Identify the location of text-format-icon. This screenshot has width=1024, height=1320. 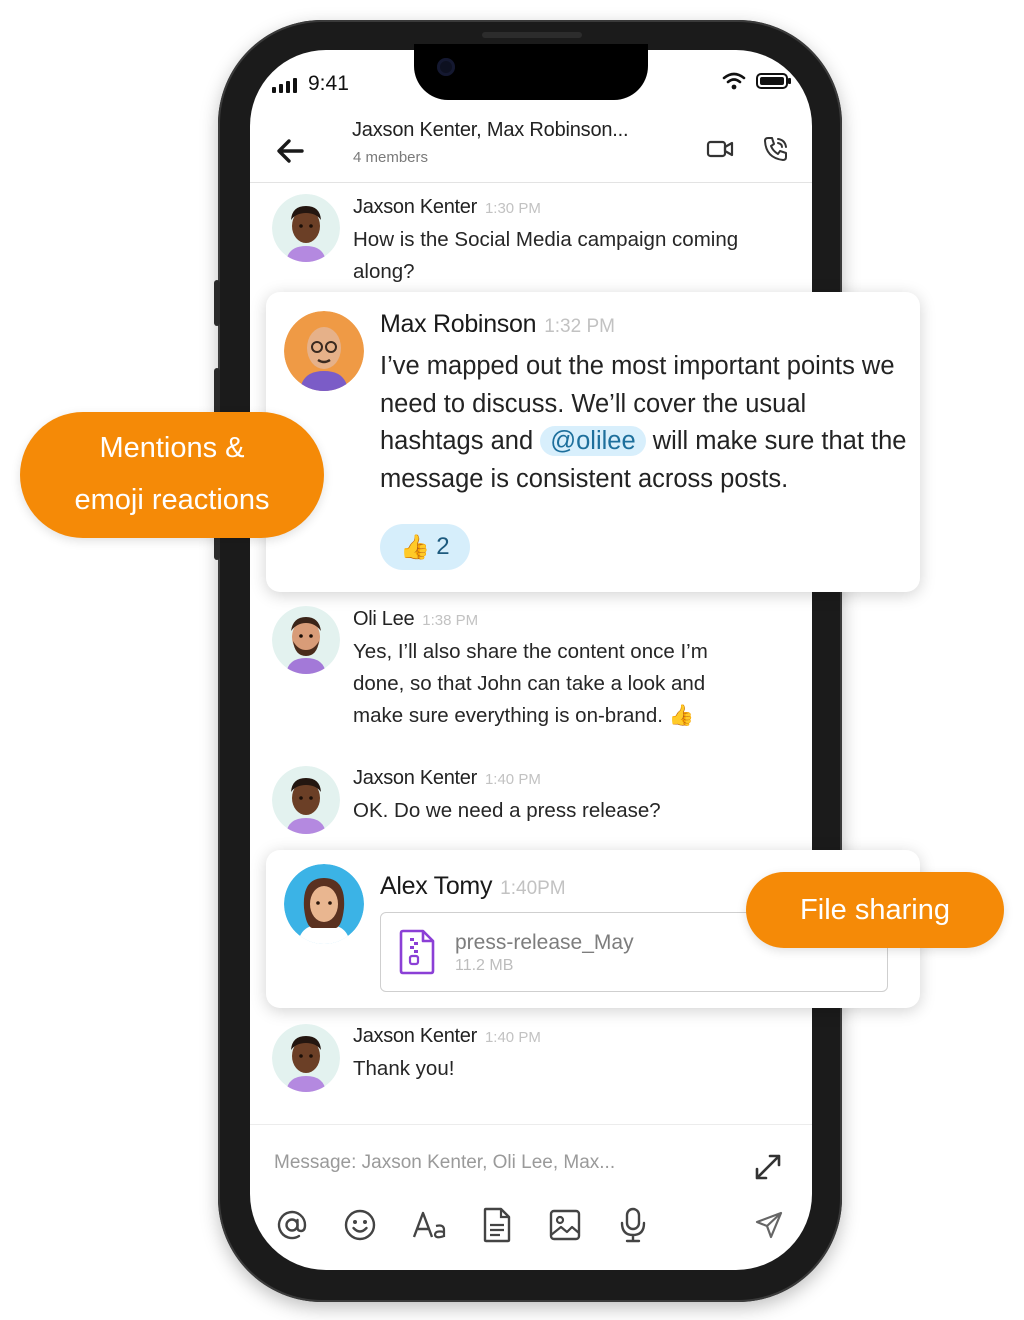
(429, 1225).